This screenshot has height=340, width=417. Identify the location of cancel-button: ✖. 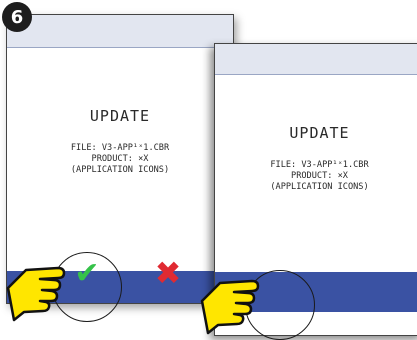
(168, 273).